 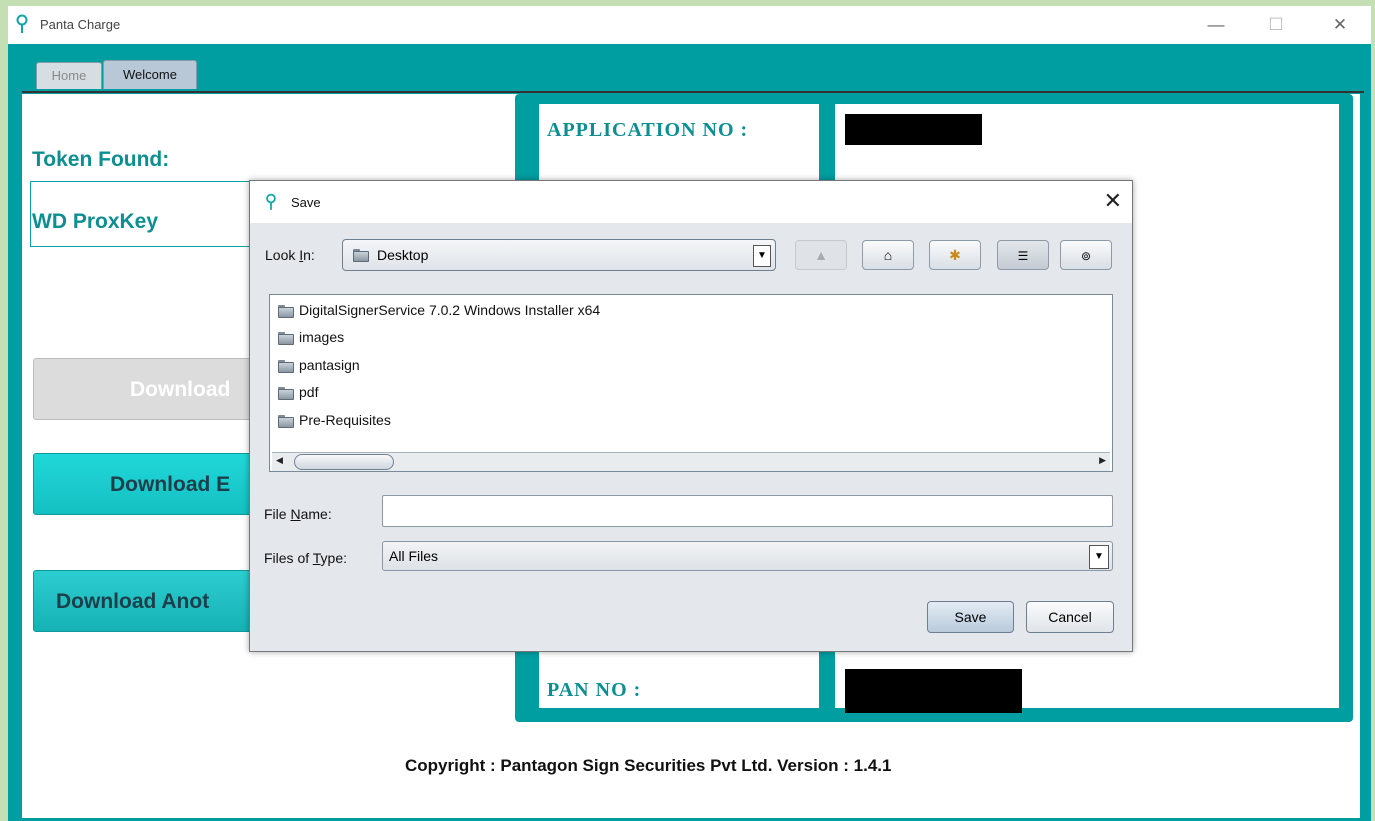 What do you see at coordinates (150, 74) in the screenshot?
I see `tab-welcome: Welcome` at bounding box center [150, 74].